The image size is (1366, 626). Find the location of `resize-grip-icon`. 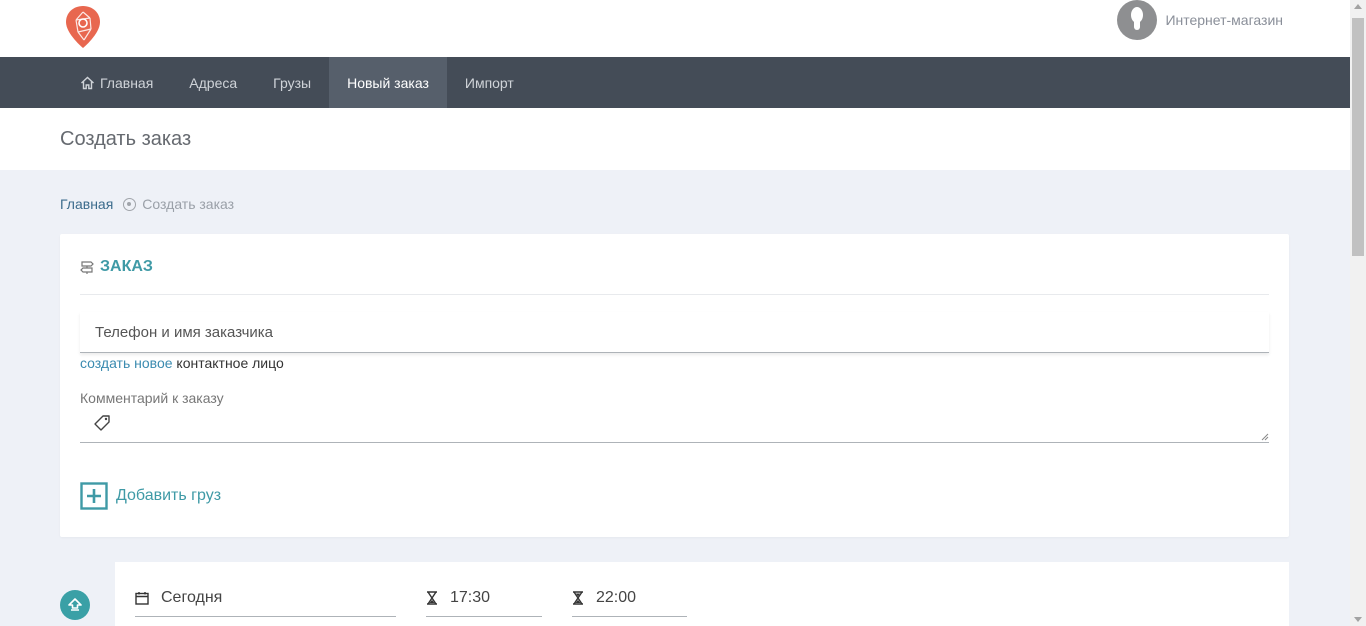

resize-grip-icon is located at coordinates (1265, 437).